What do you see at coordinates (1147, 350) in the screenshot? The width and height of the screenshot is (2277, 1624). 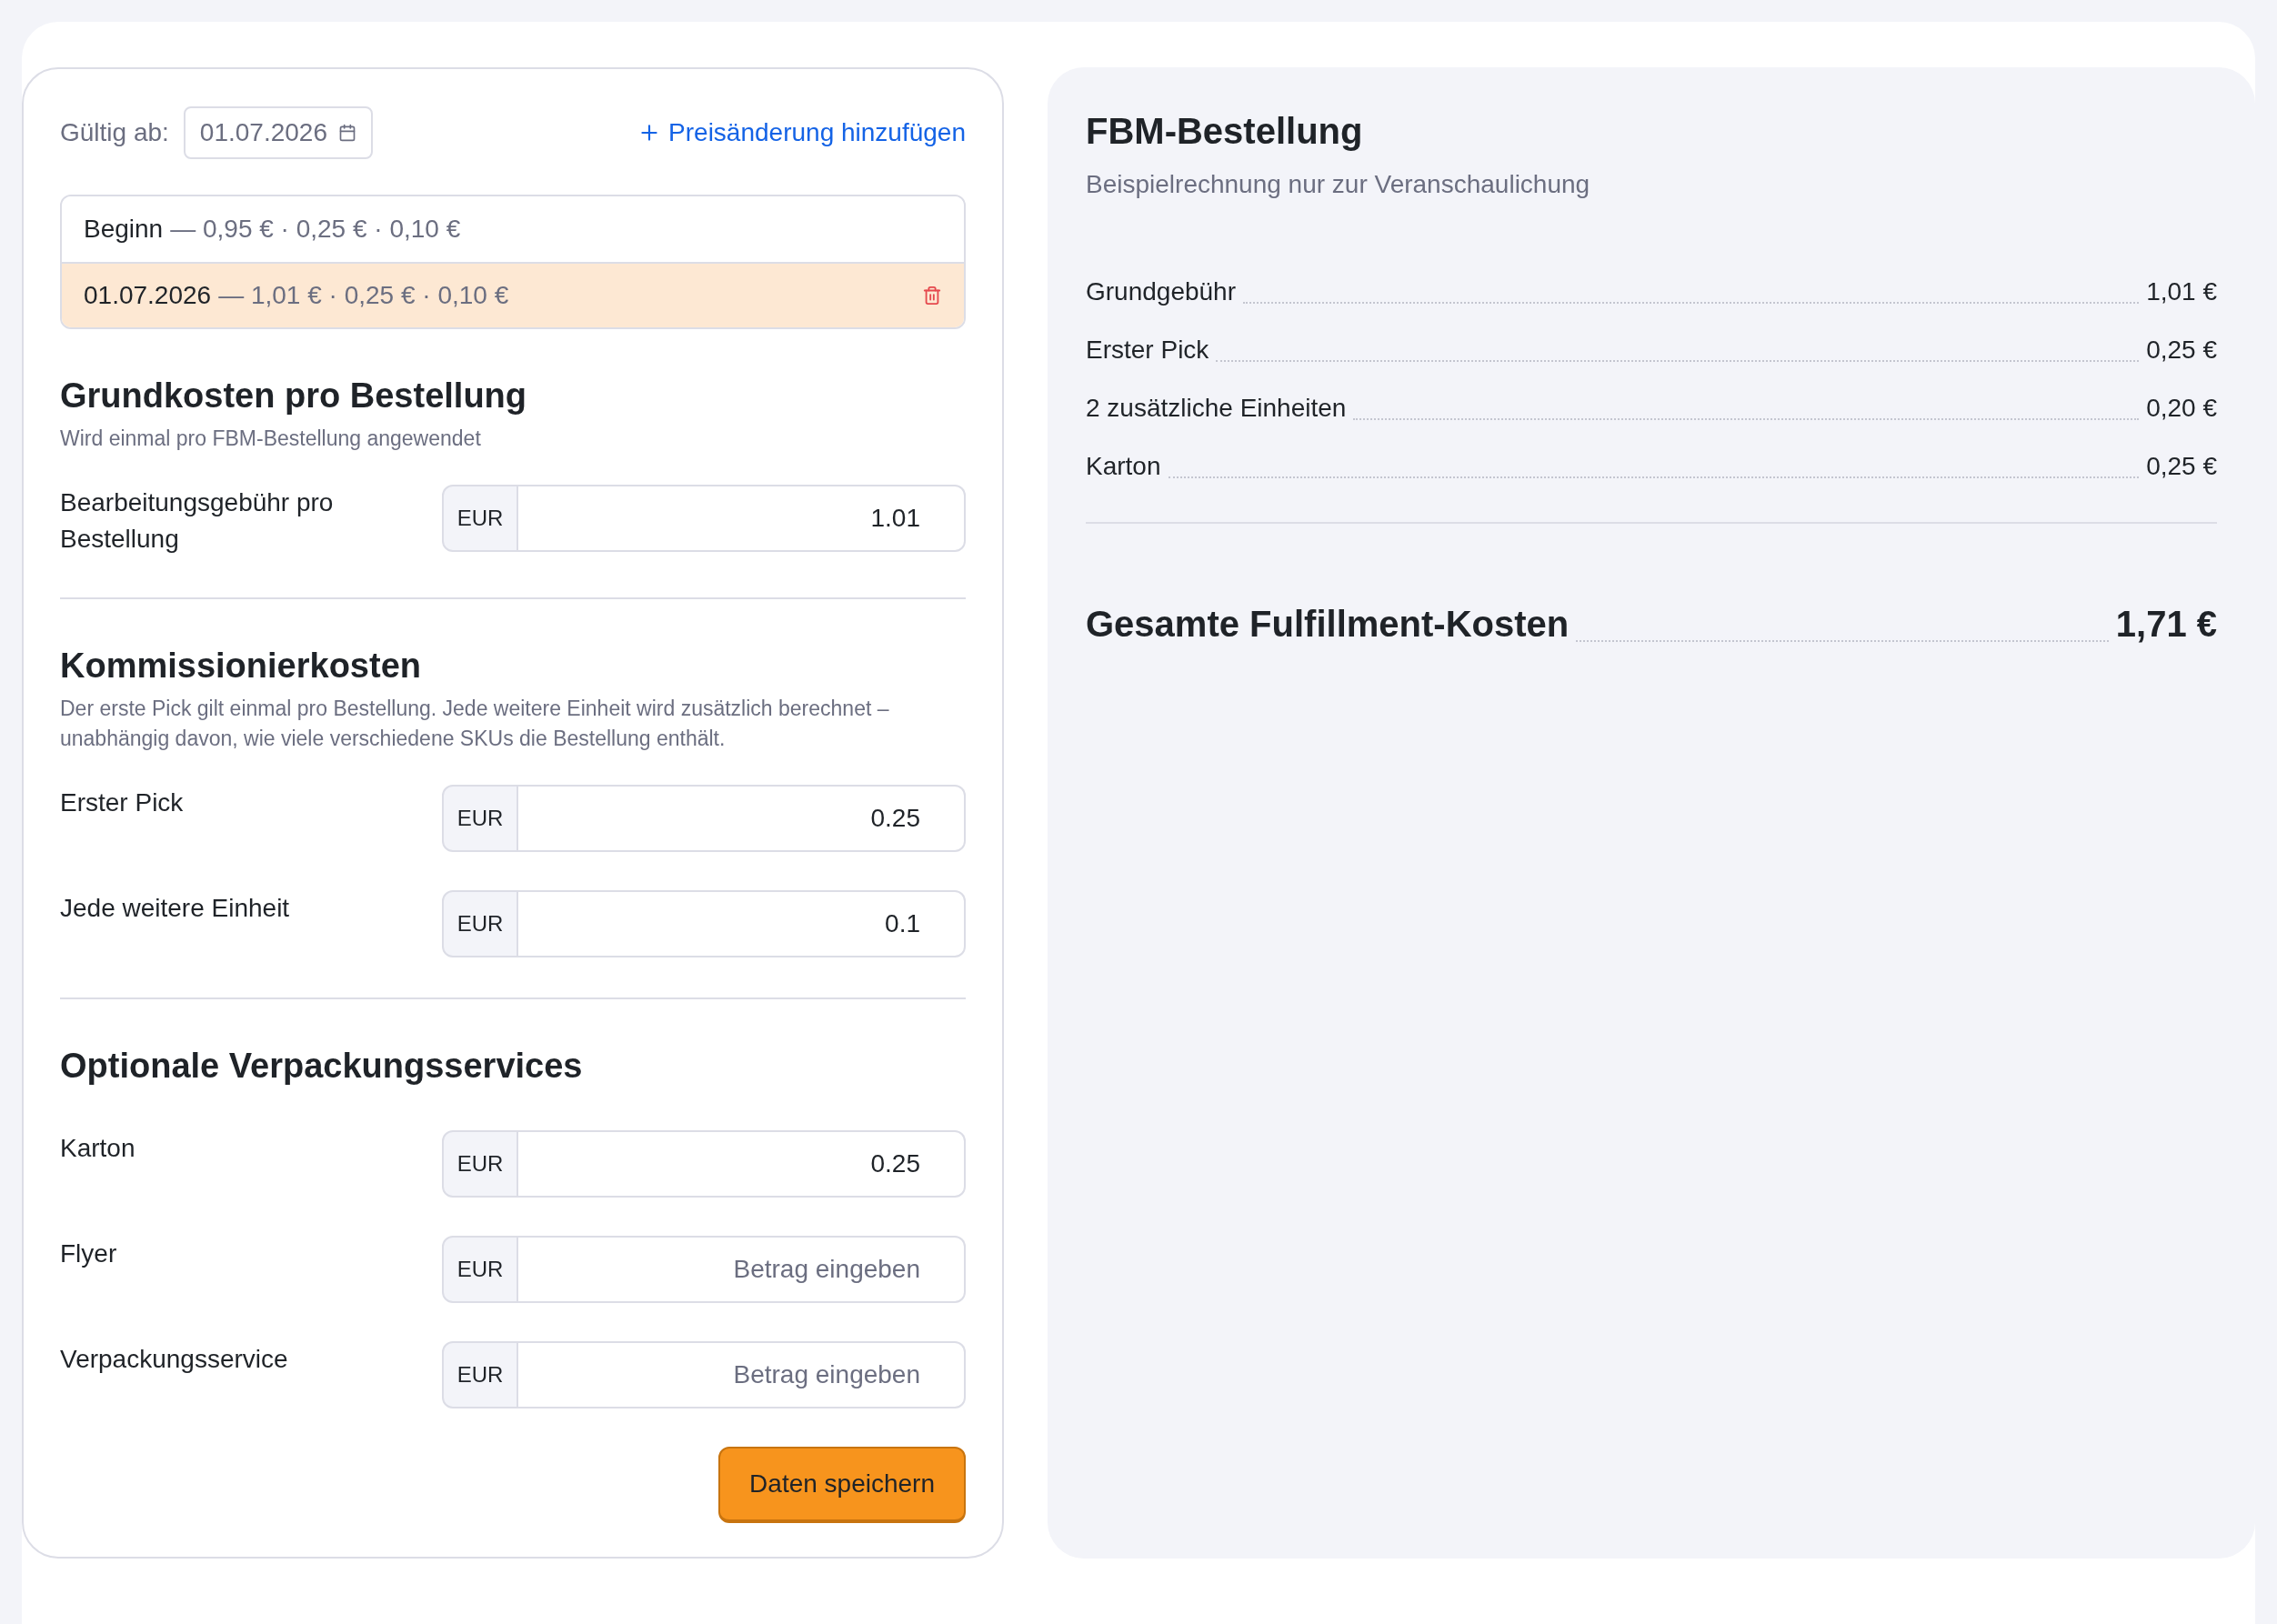 I see `line-label: Erster Pick` at bounding box center [1147, 350].